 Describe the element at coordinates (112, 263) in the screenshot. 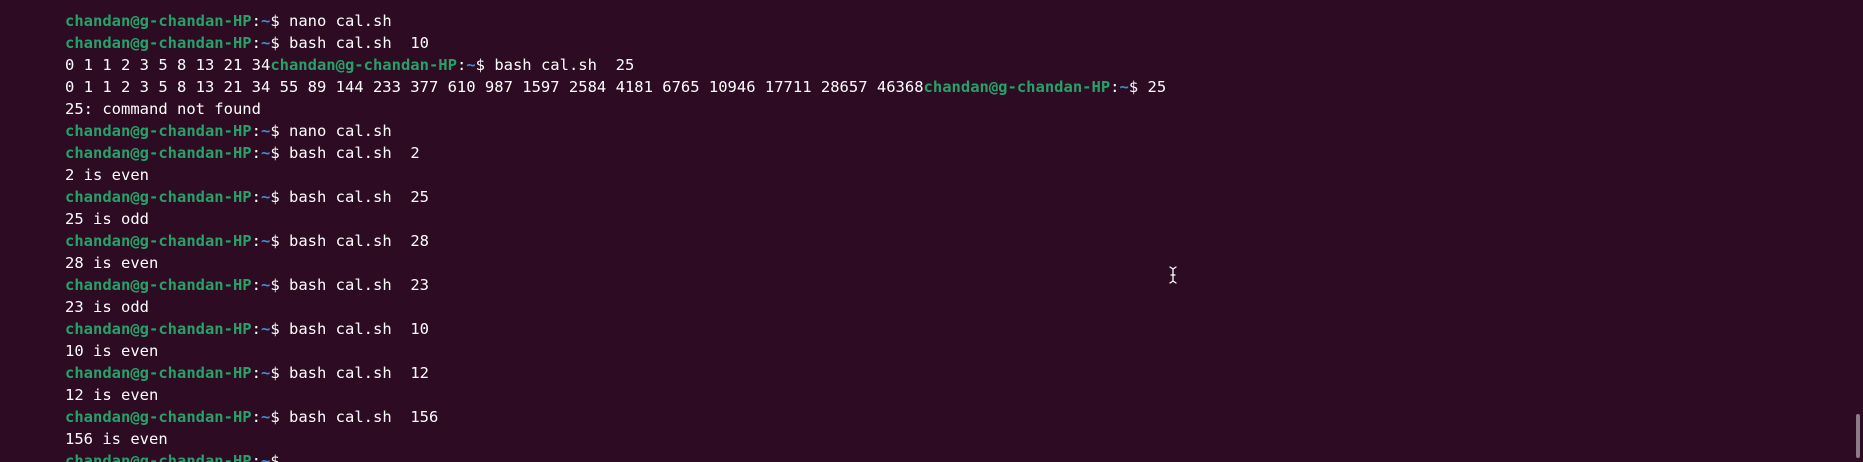

I see `output-text: 28 is even` at that location.